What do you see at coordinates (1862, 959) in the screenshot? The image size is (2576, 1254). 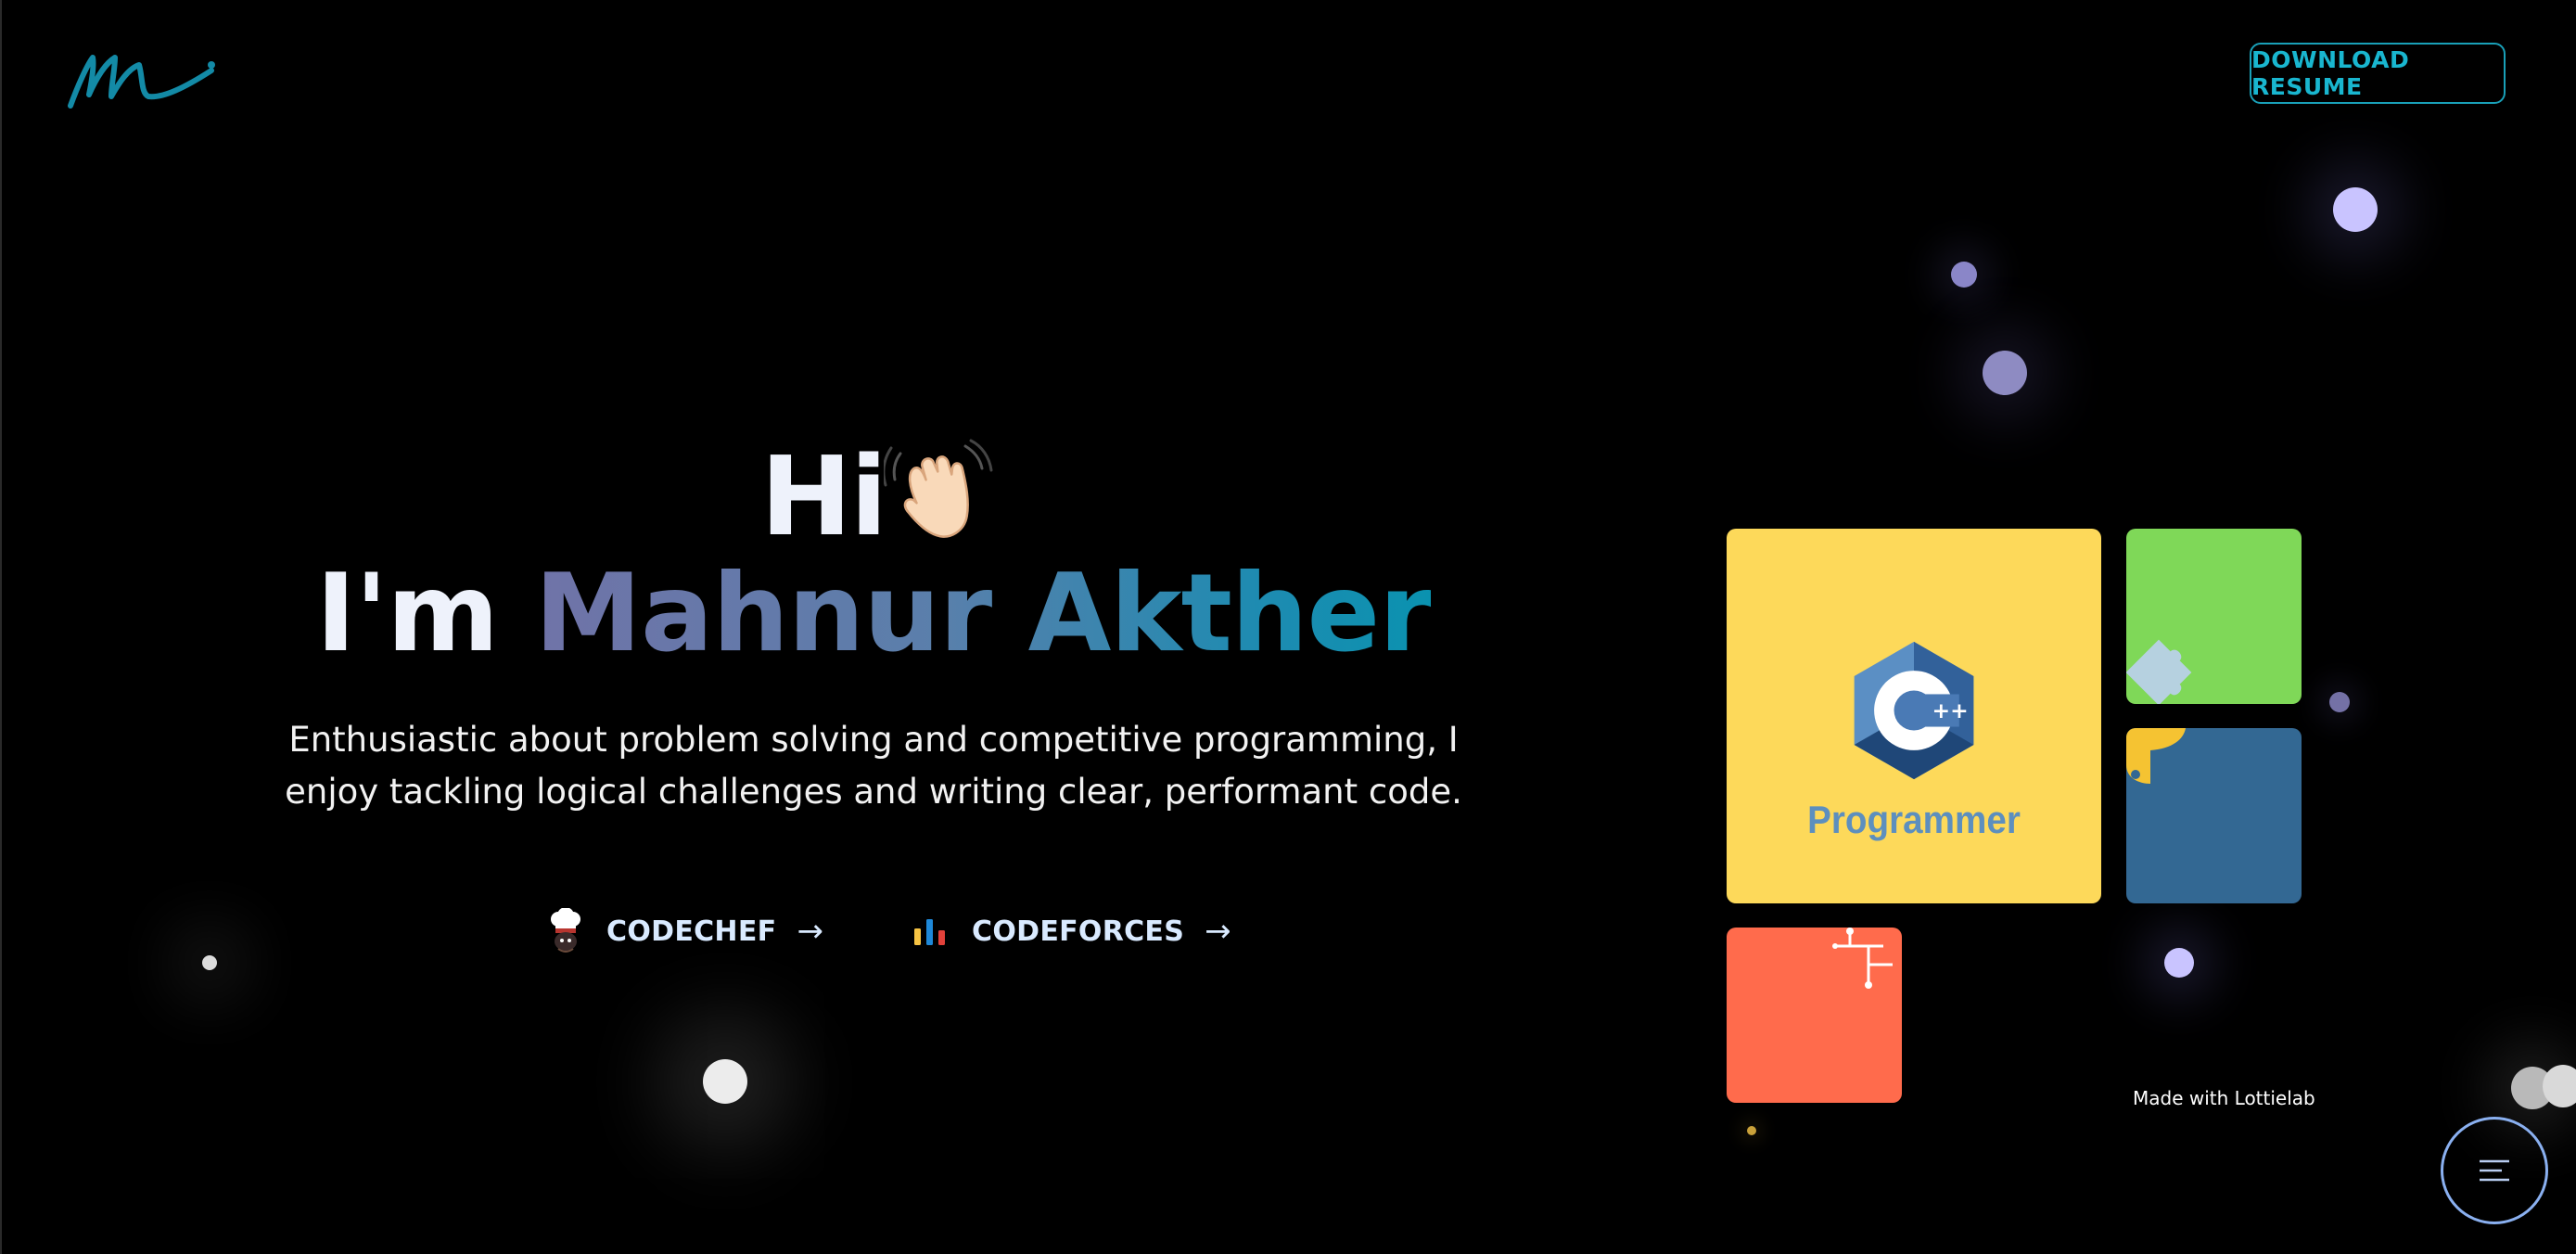 I see `circuit-icon` at bounding box center [1862, 959].